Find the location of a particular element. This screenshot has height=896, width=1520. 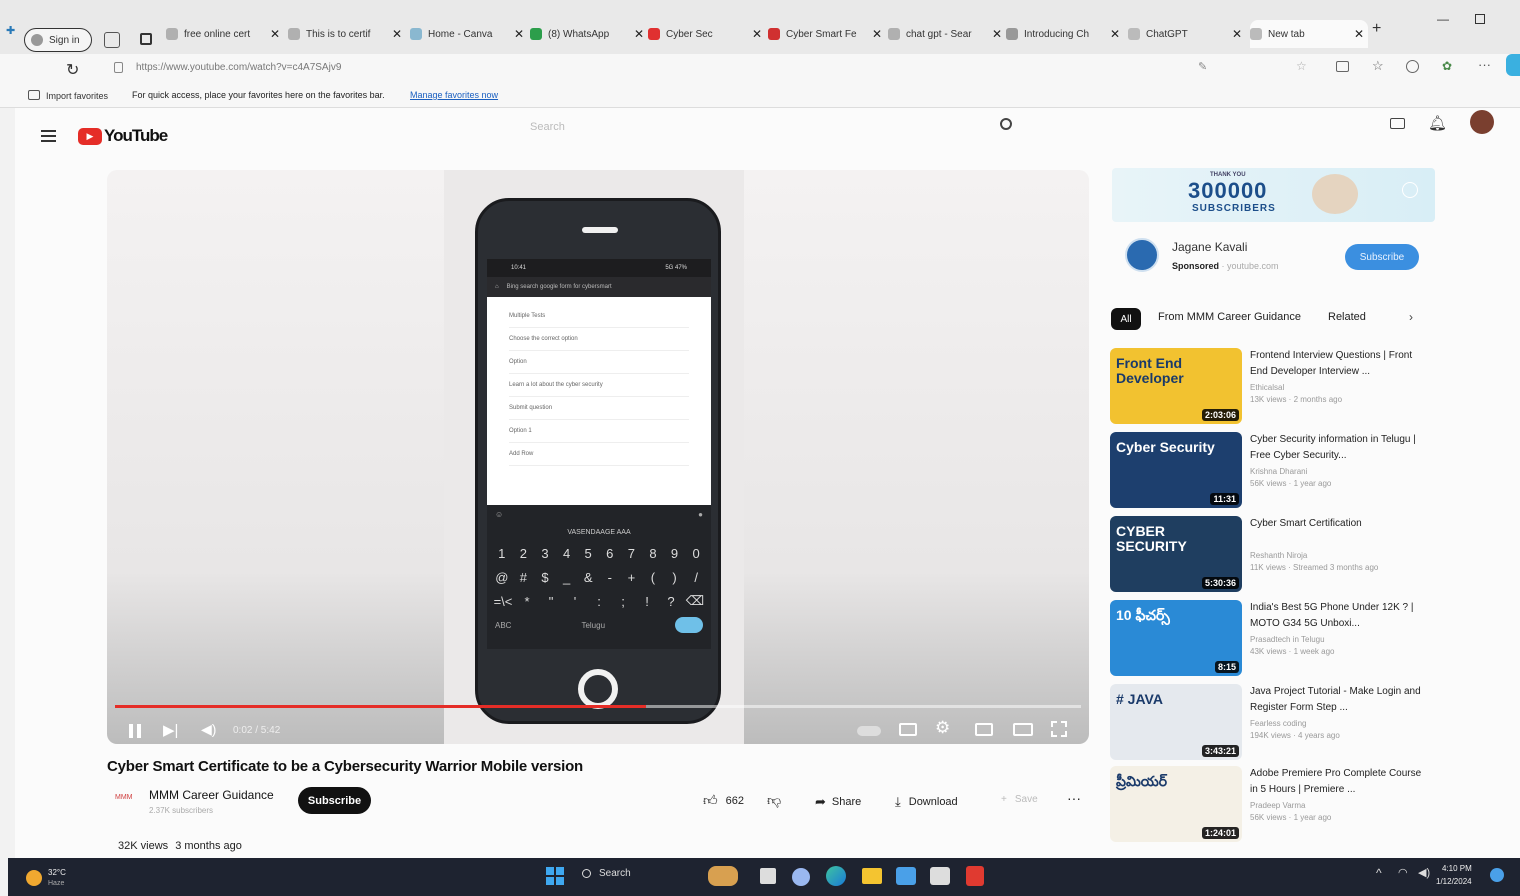

browser-tab: Cyber Smart Fe ✕ is located at coordinates (827, 34).